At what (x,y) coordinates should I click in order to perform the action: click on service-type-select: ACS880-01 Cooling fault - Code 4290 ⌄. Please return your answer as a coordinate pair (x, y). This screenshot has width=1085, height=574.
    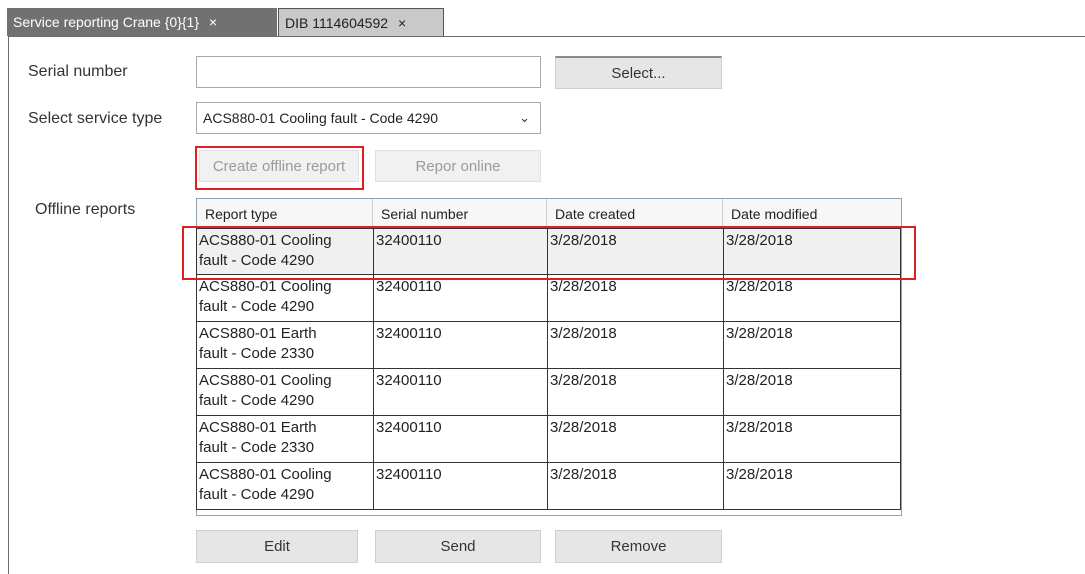
    Looking at the image, I should click on (368, 118).